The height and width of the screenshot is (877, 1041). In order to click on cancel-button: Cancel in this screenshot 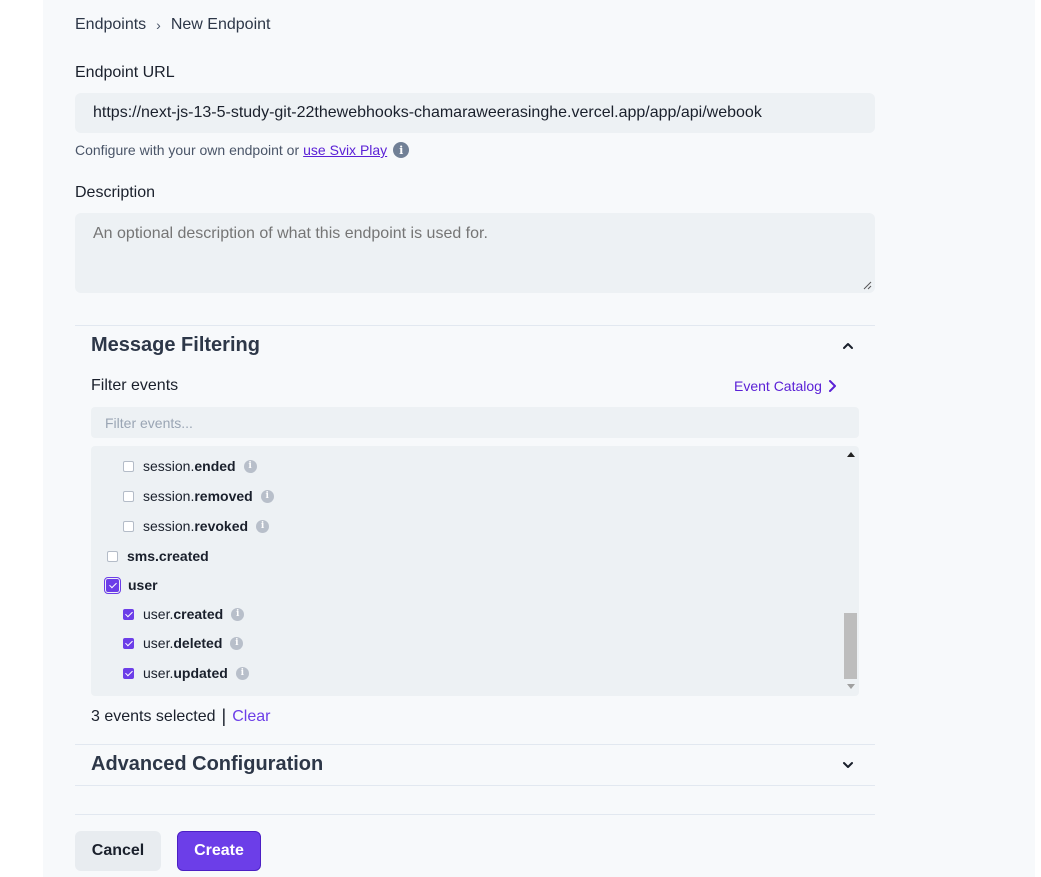, I will do `click(118, 851)`.